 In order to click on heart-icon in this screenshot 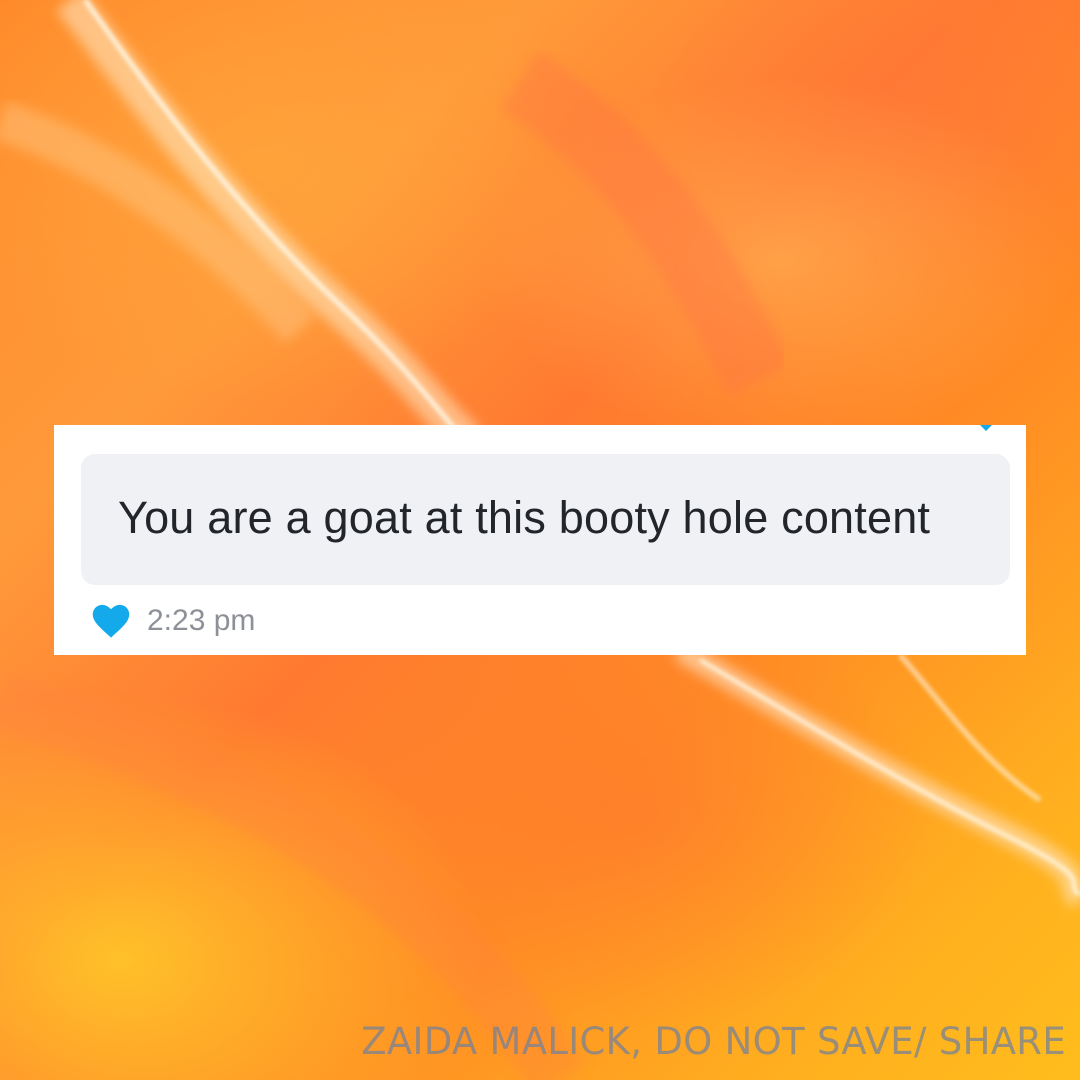, I will do `click(111, 621)`.